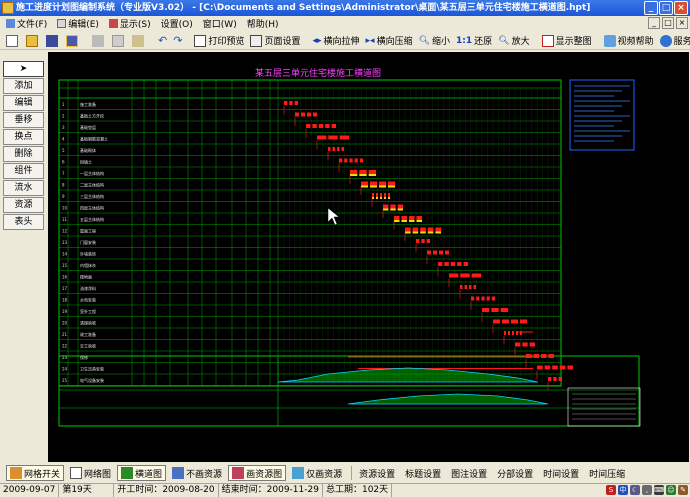 This screenshot has width=690, height=497. Describe the element at coordinates (567, 41) in the screenshot. I see `show-all-button: 显示整图` at that location.